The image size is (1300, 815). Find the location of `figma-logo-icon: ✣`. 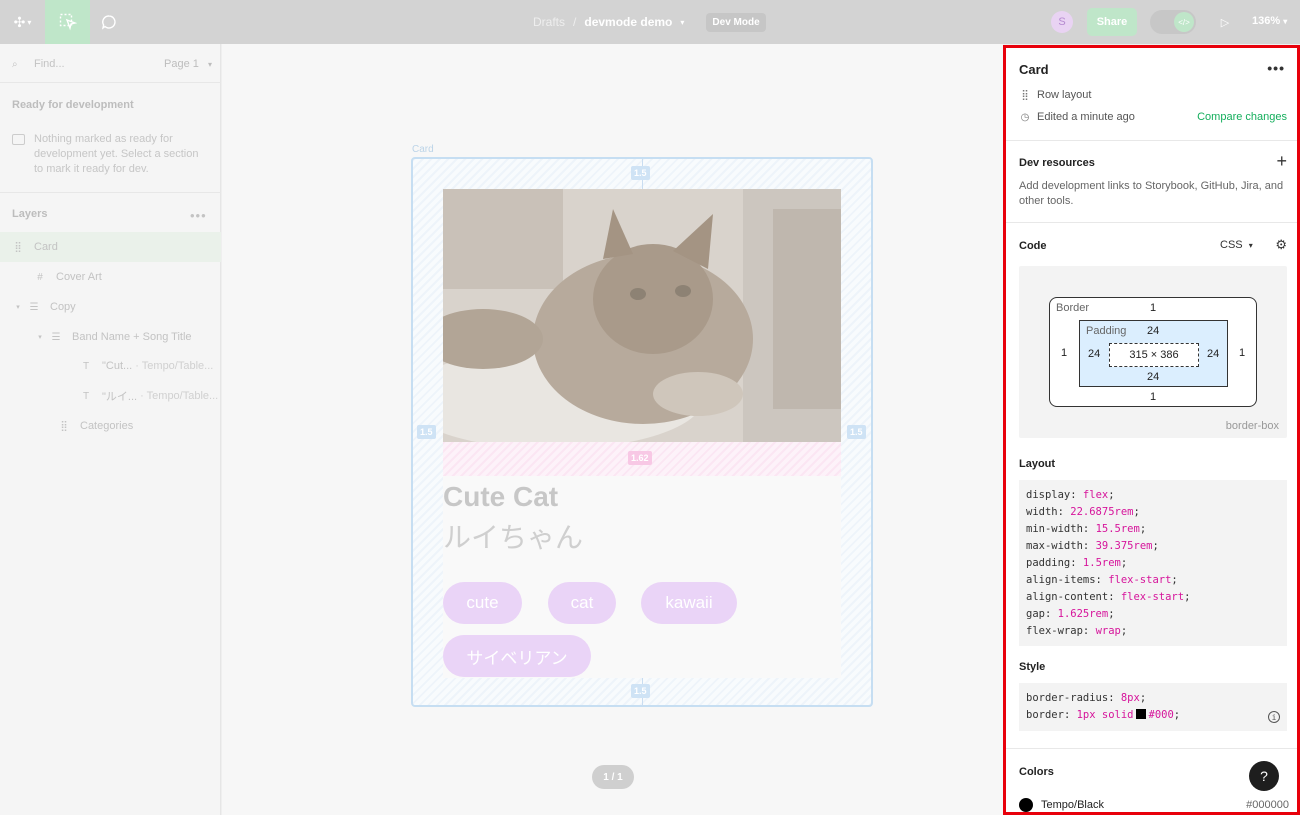

figma-logo-icon: ✣ is located at coordinates (19, 21).